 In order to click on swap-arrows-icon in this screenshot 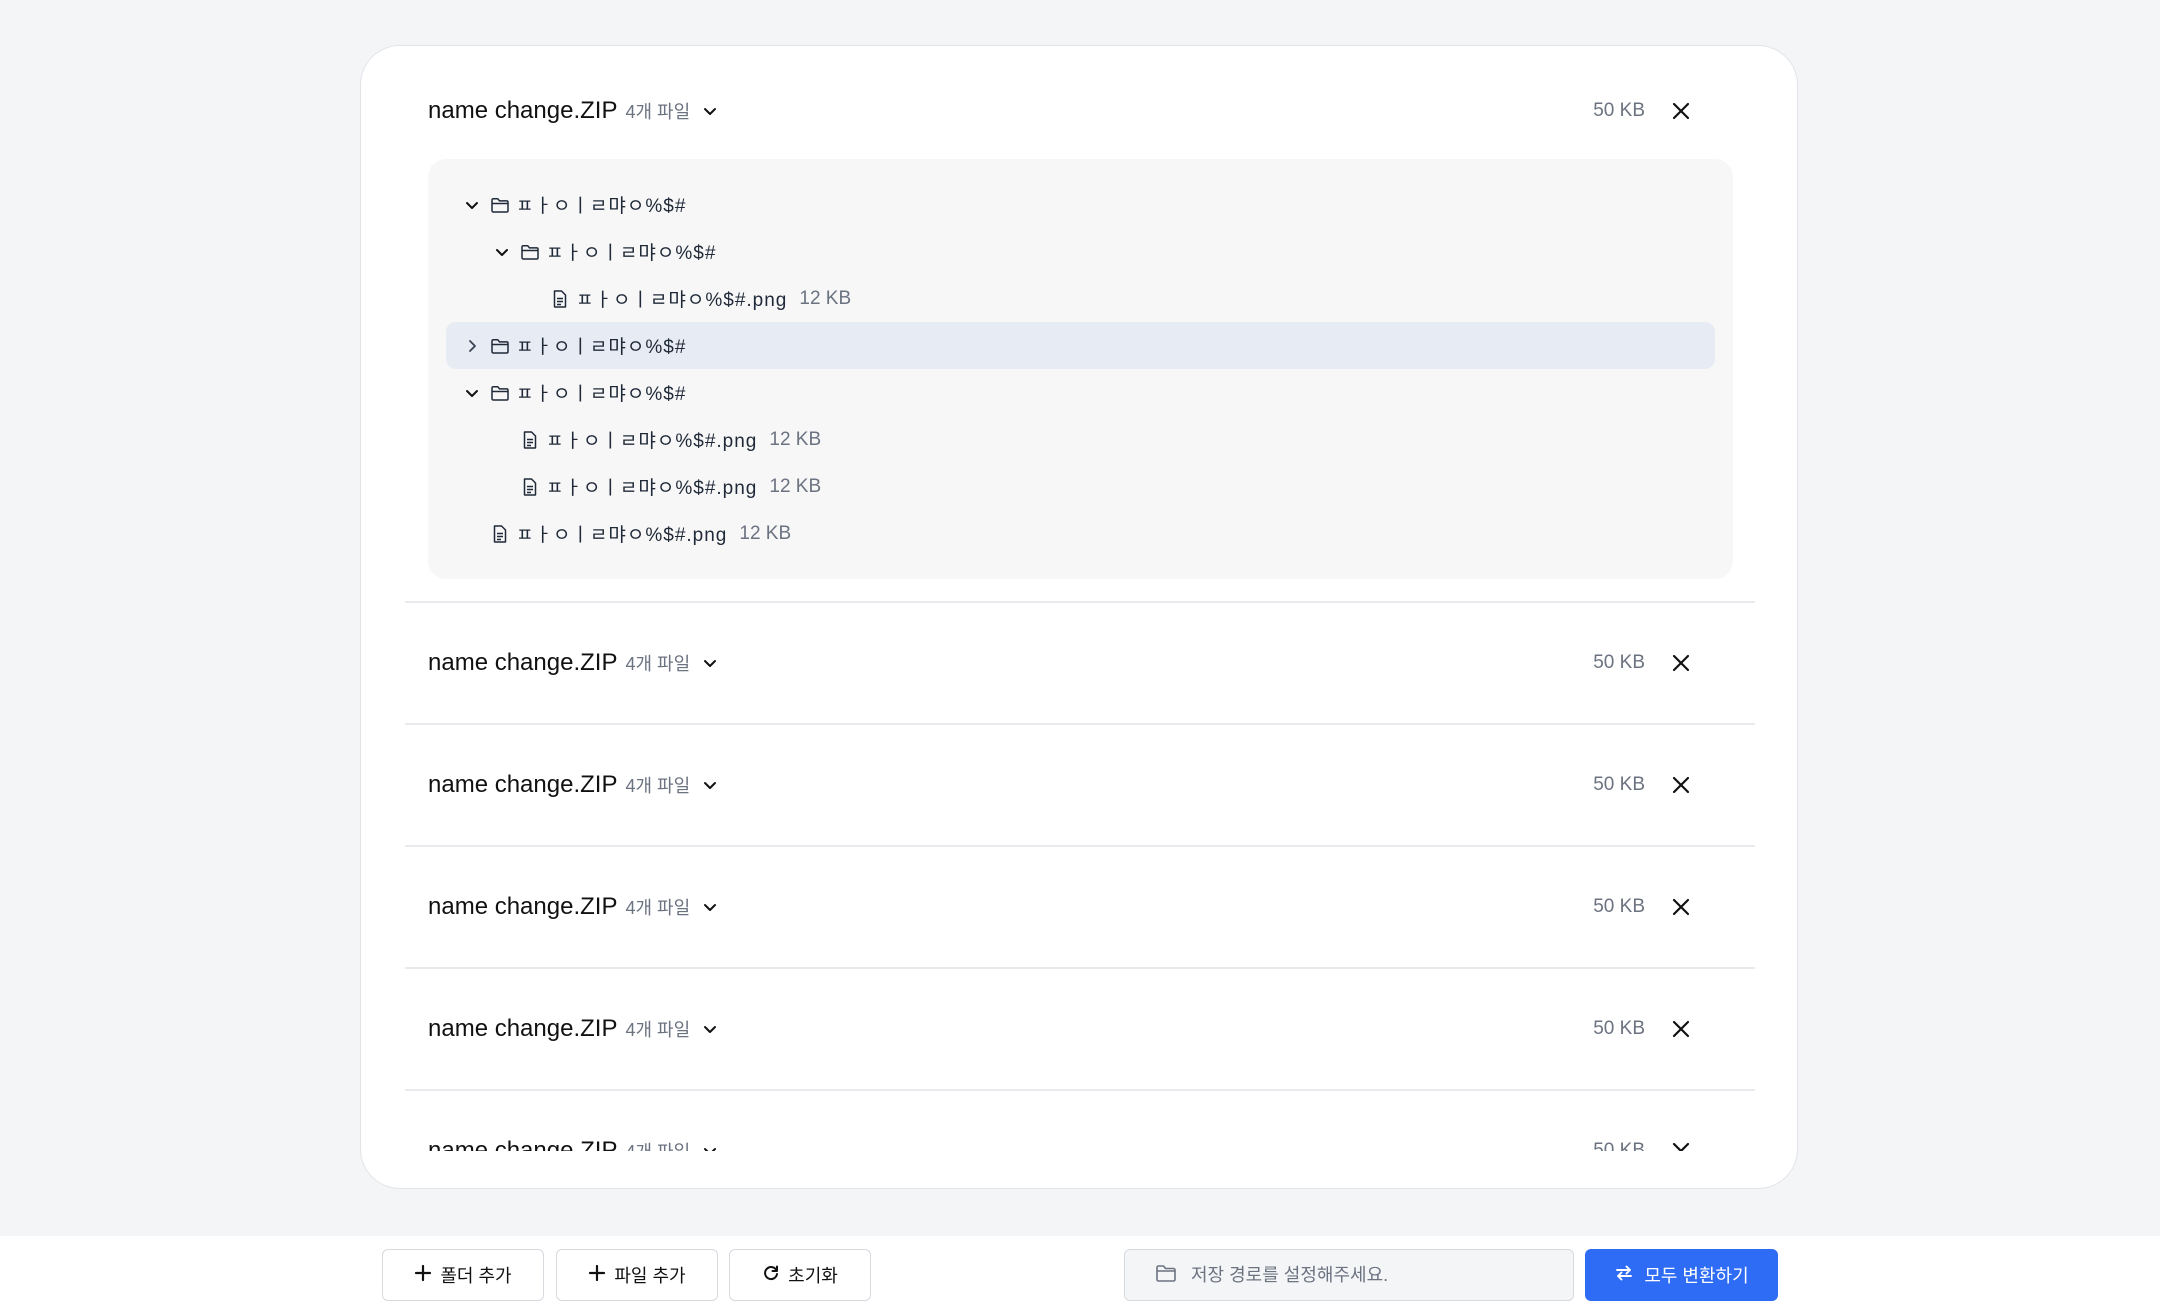, I will do `click(1624, 1275)`.